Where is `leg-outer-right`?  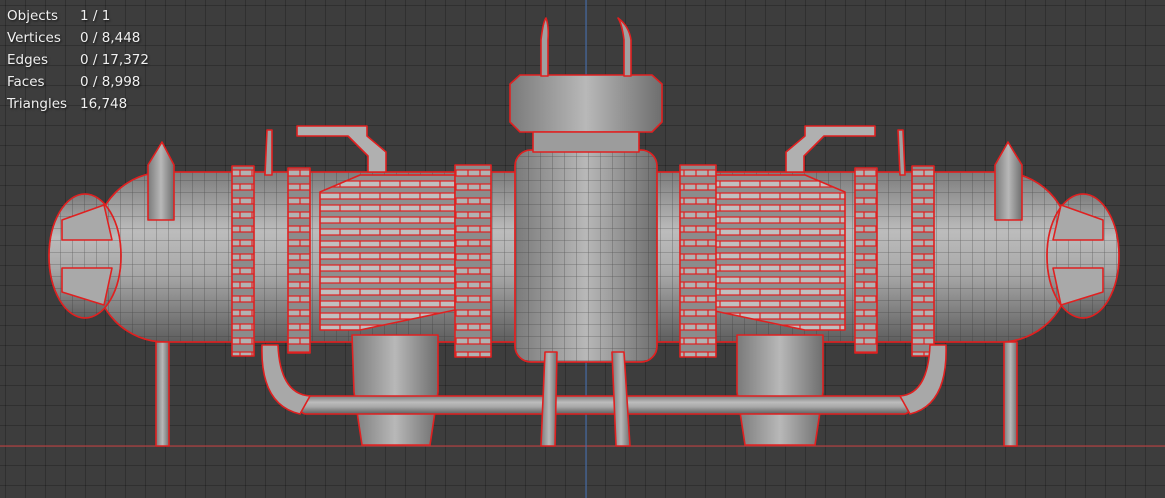 leg-outer-right is located at coordinates (1010, 394).